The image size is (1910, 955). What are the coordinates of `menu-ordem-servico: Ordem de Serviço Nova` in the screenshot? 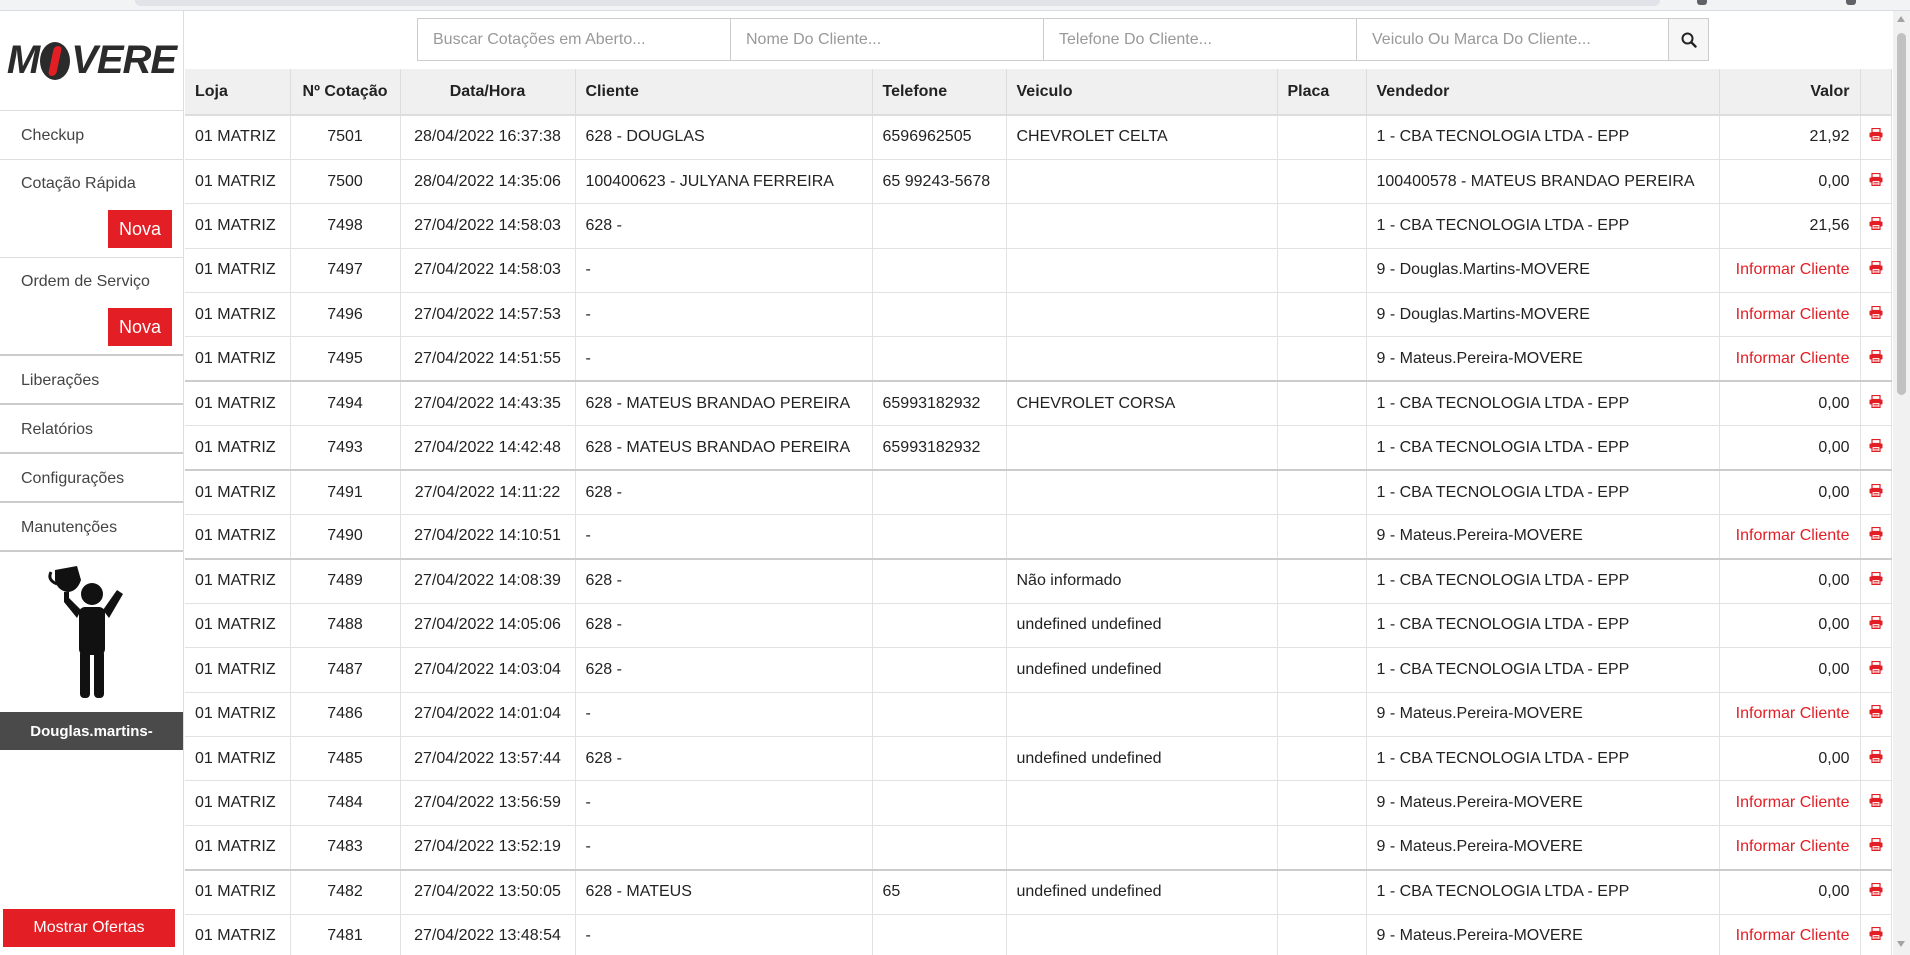 It's located at (91, 307).